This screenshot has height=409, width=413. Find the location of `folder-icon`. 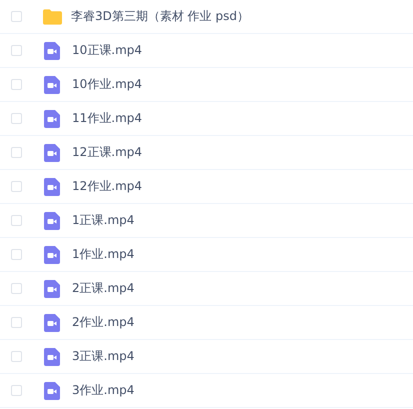

folder-icon is located at coordinates (52, 16).